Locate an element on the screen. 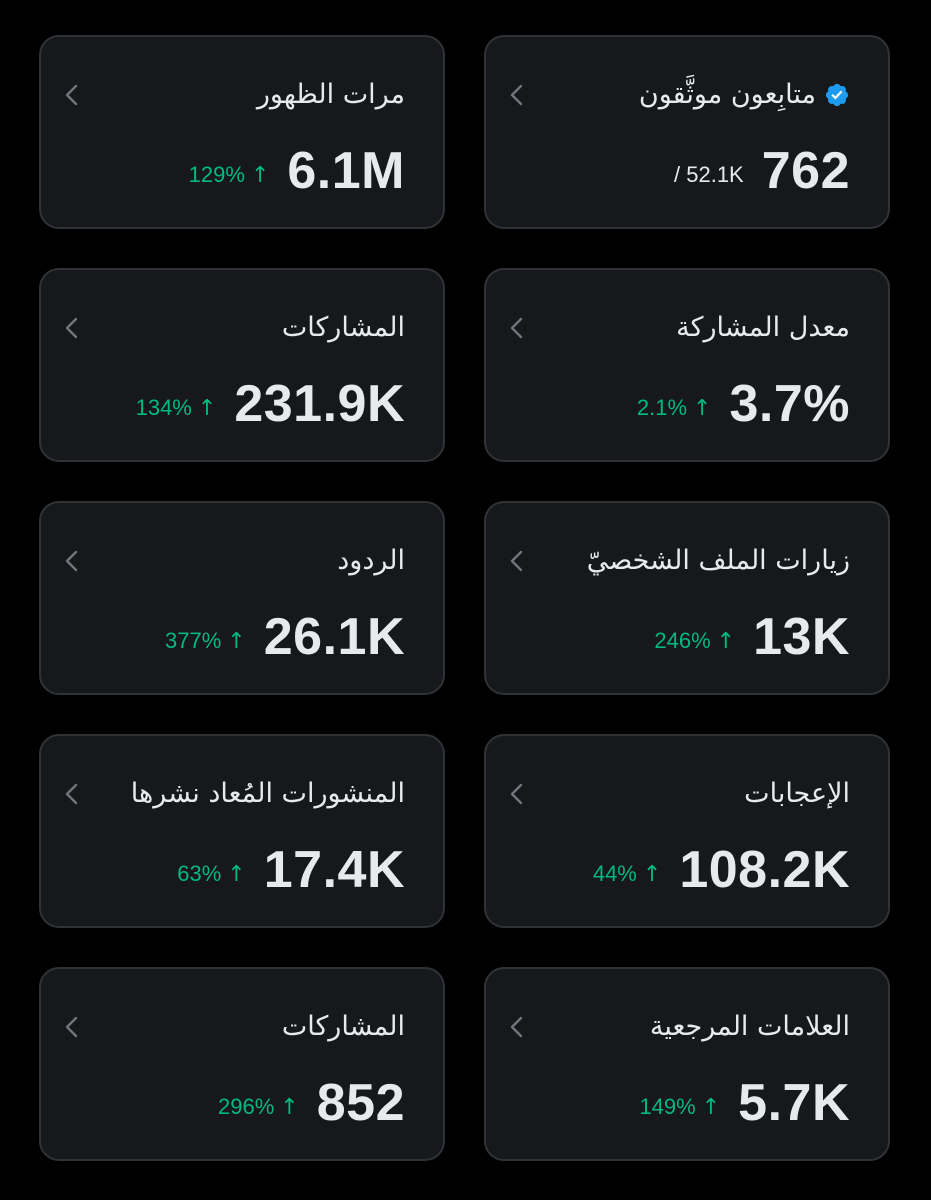 Image resolution: width=931 pixels, height=1200 pixels. change-indicator: 2.1% ↑ is located at coordinates (674, 408).